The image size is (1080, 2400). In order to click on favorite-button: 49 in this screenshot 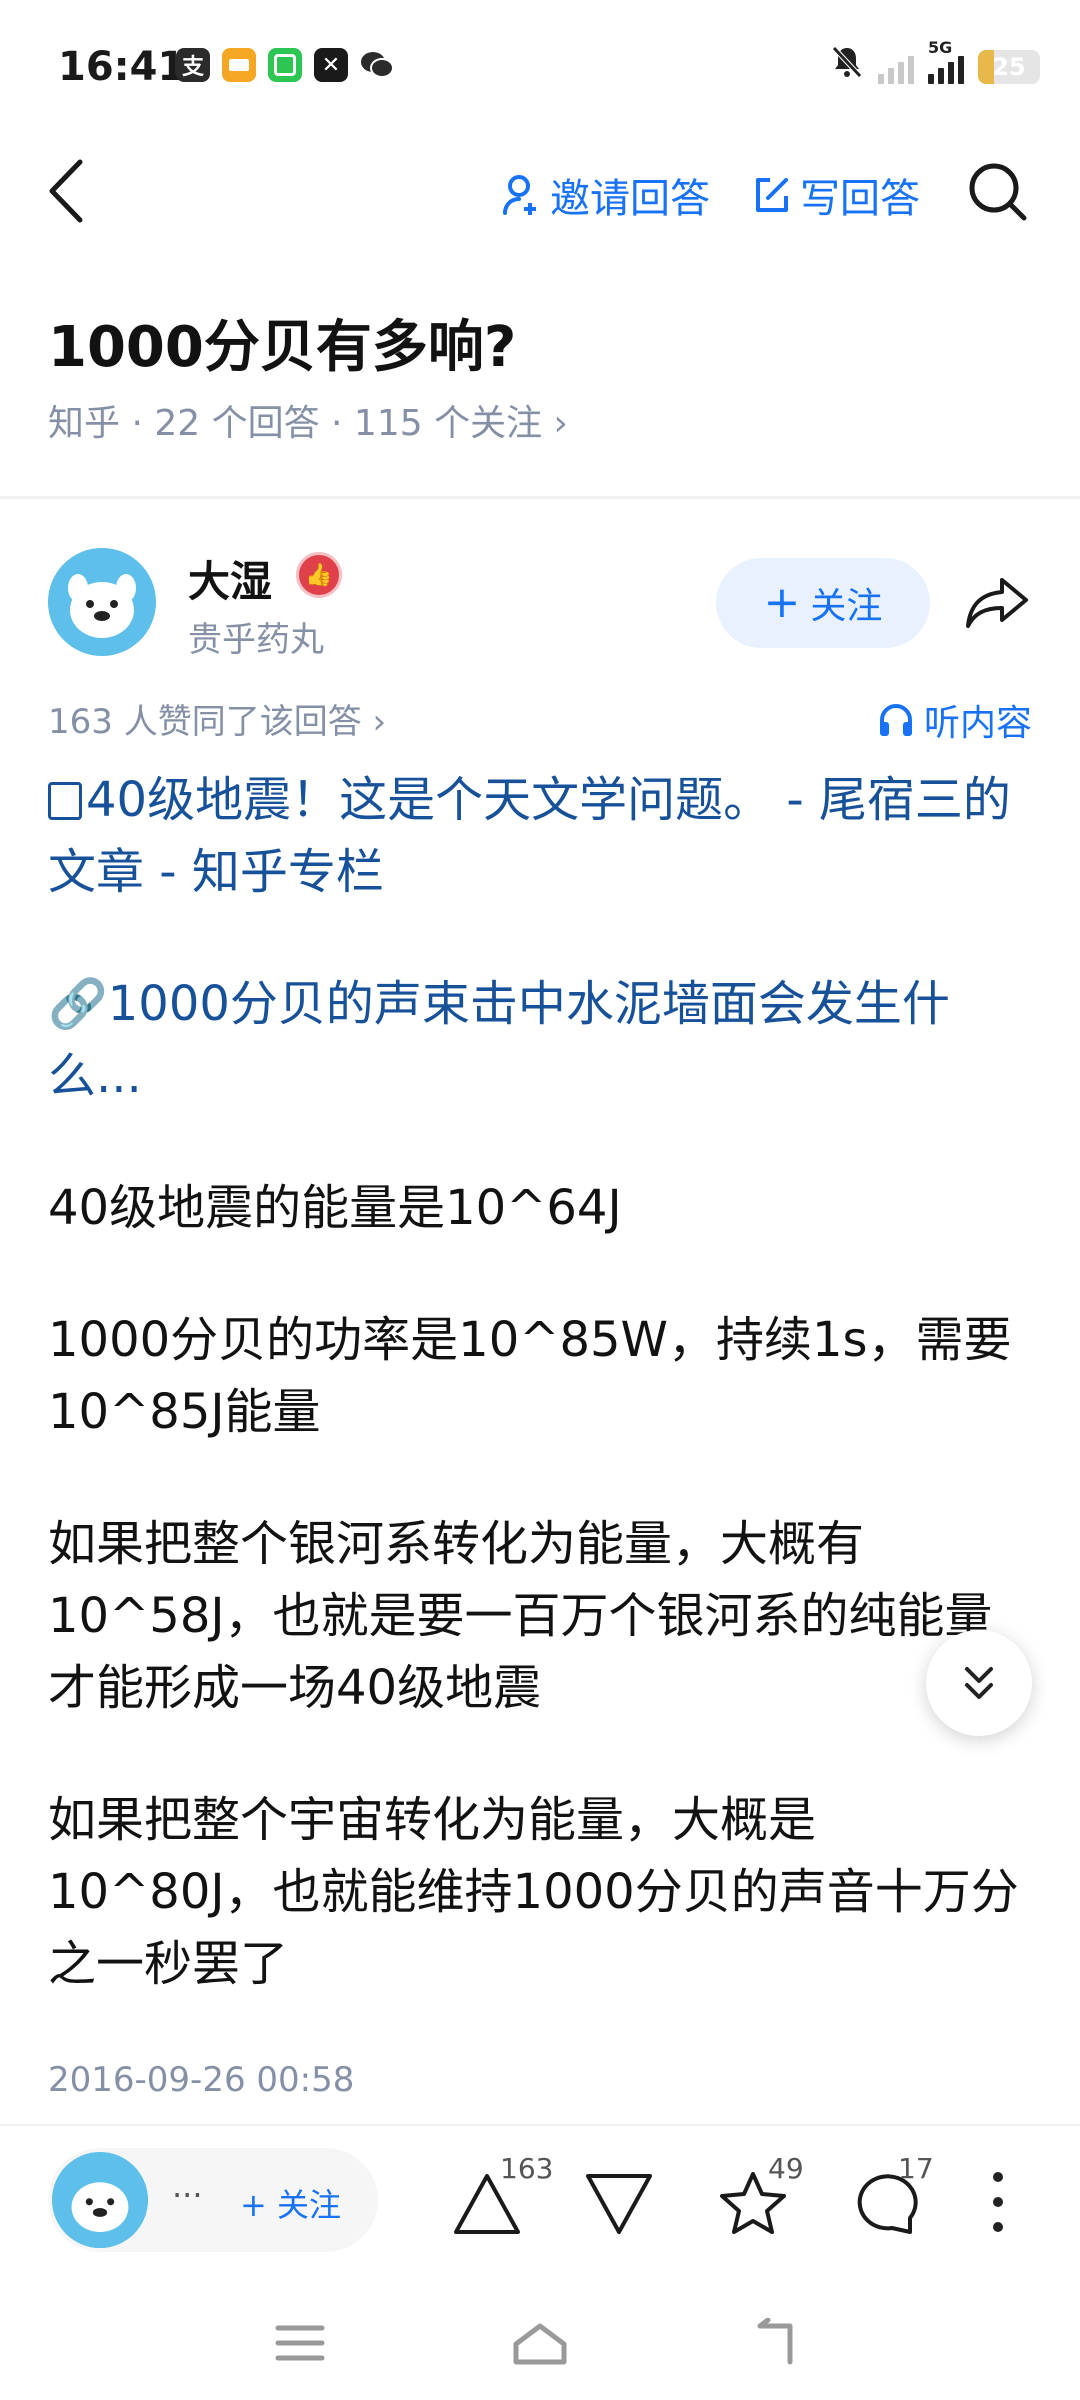, I will do `click(761, 2199)`.